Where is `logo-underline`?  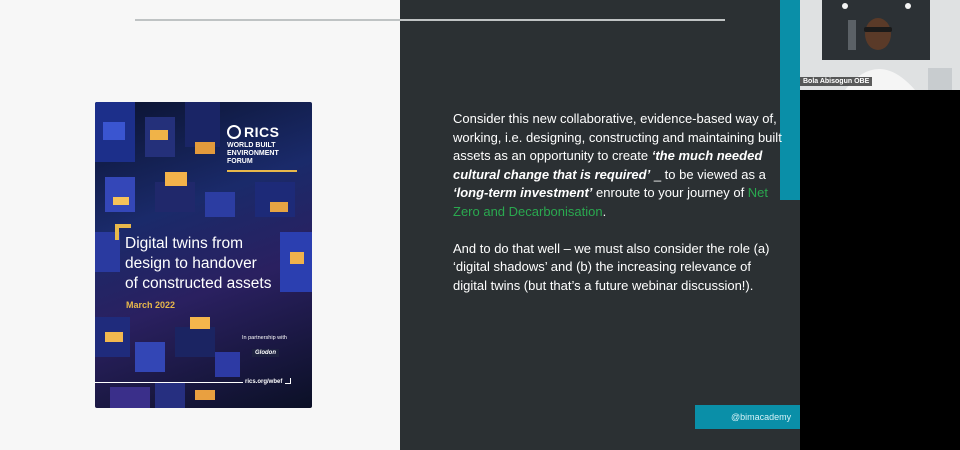 logo-underline is located at coordinates (262, 171).